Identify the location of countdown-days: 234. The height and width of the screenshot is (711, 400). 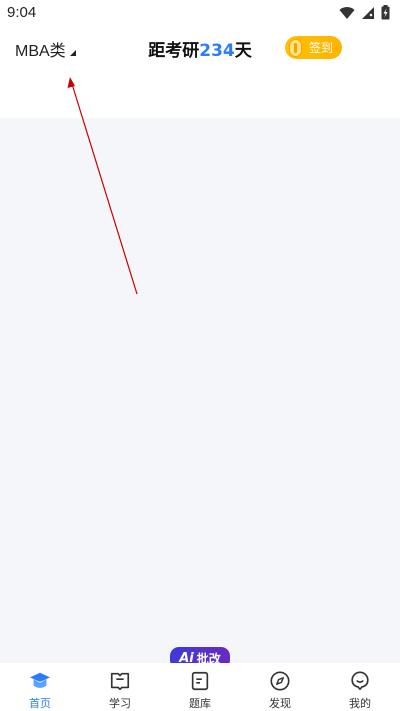
(217, 51).